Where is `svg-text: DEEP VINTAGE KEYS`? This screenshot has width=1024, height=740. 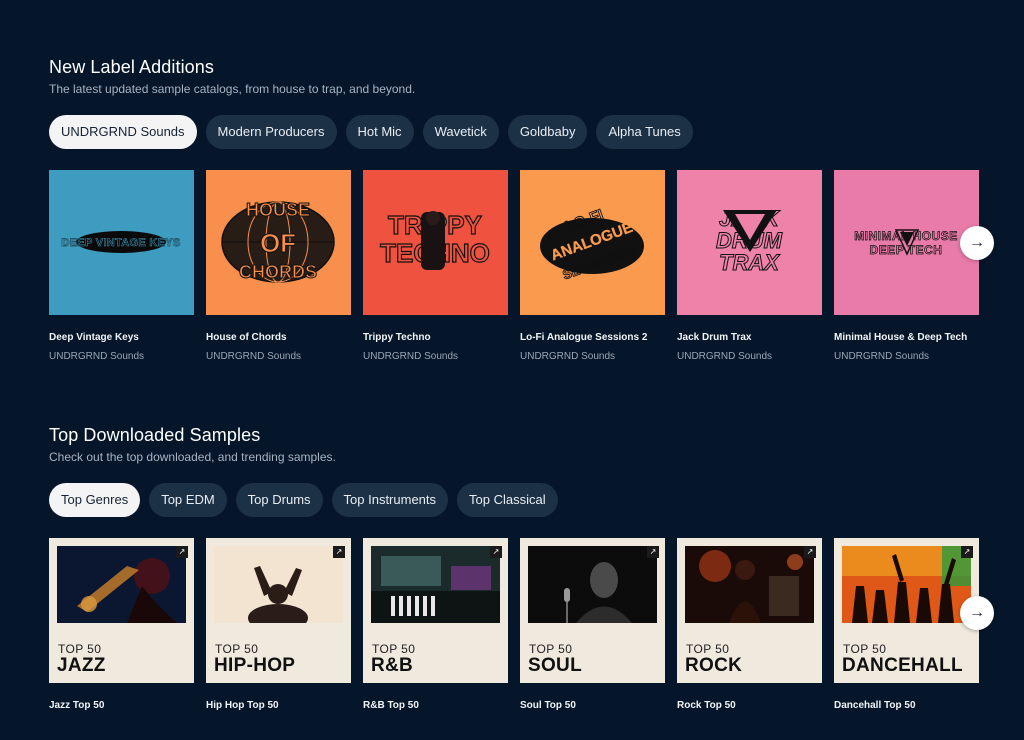
svg-text: DEEP VINTAGE KEYS is located at coordinates (121, 243).